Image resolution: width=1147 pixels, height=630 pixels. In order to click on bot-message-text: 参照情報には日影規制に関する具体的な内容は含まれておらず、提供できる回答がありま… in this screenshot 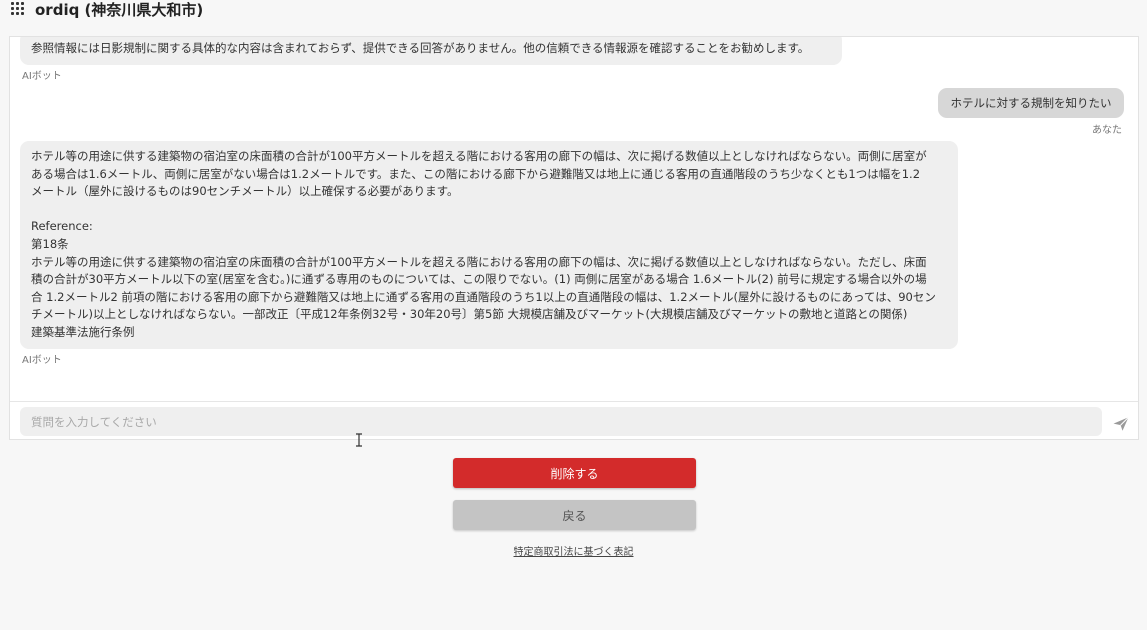, I will do `click(420, 48)`.